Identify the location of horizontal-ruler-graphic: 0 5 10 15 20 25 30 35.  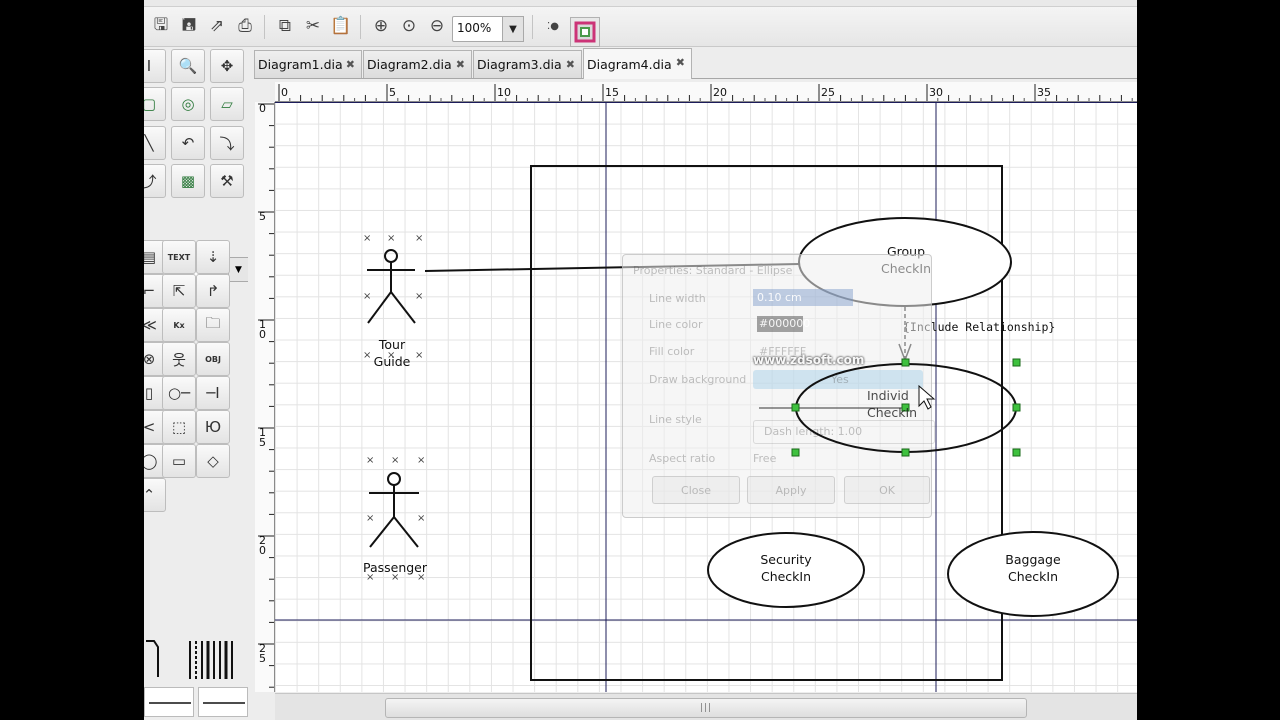
(705, 92).